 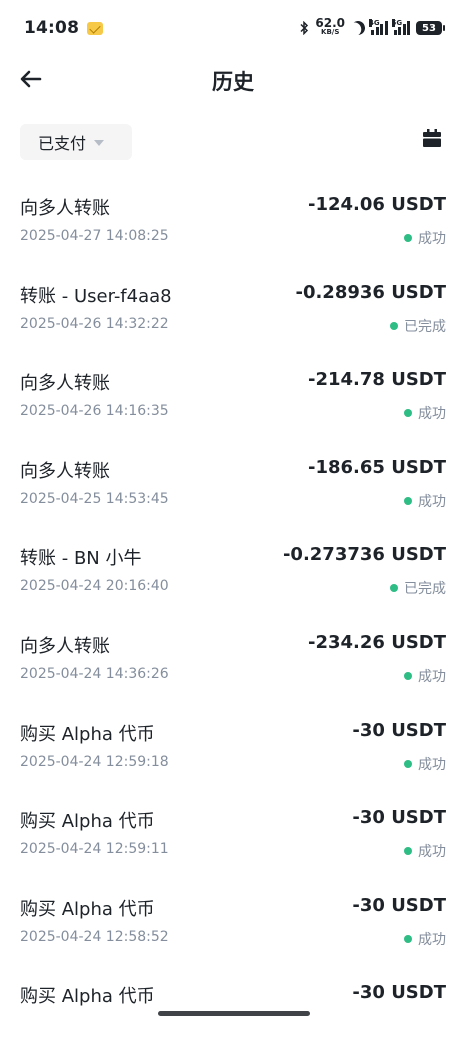 What do you see at coordinates (94, 673) in the screenshot?
I see `transaction-time: 2025-04-24 14:36:26` at bounding box center [94, 673].